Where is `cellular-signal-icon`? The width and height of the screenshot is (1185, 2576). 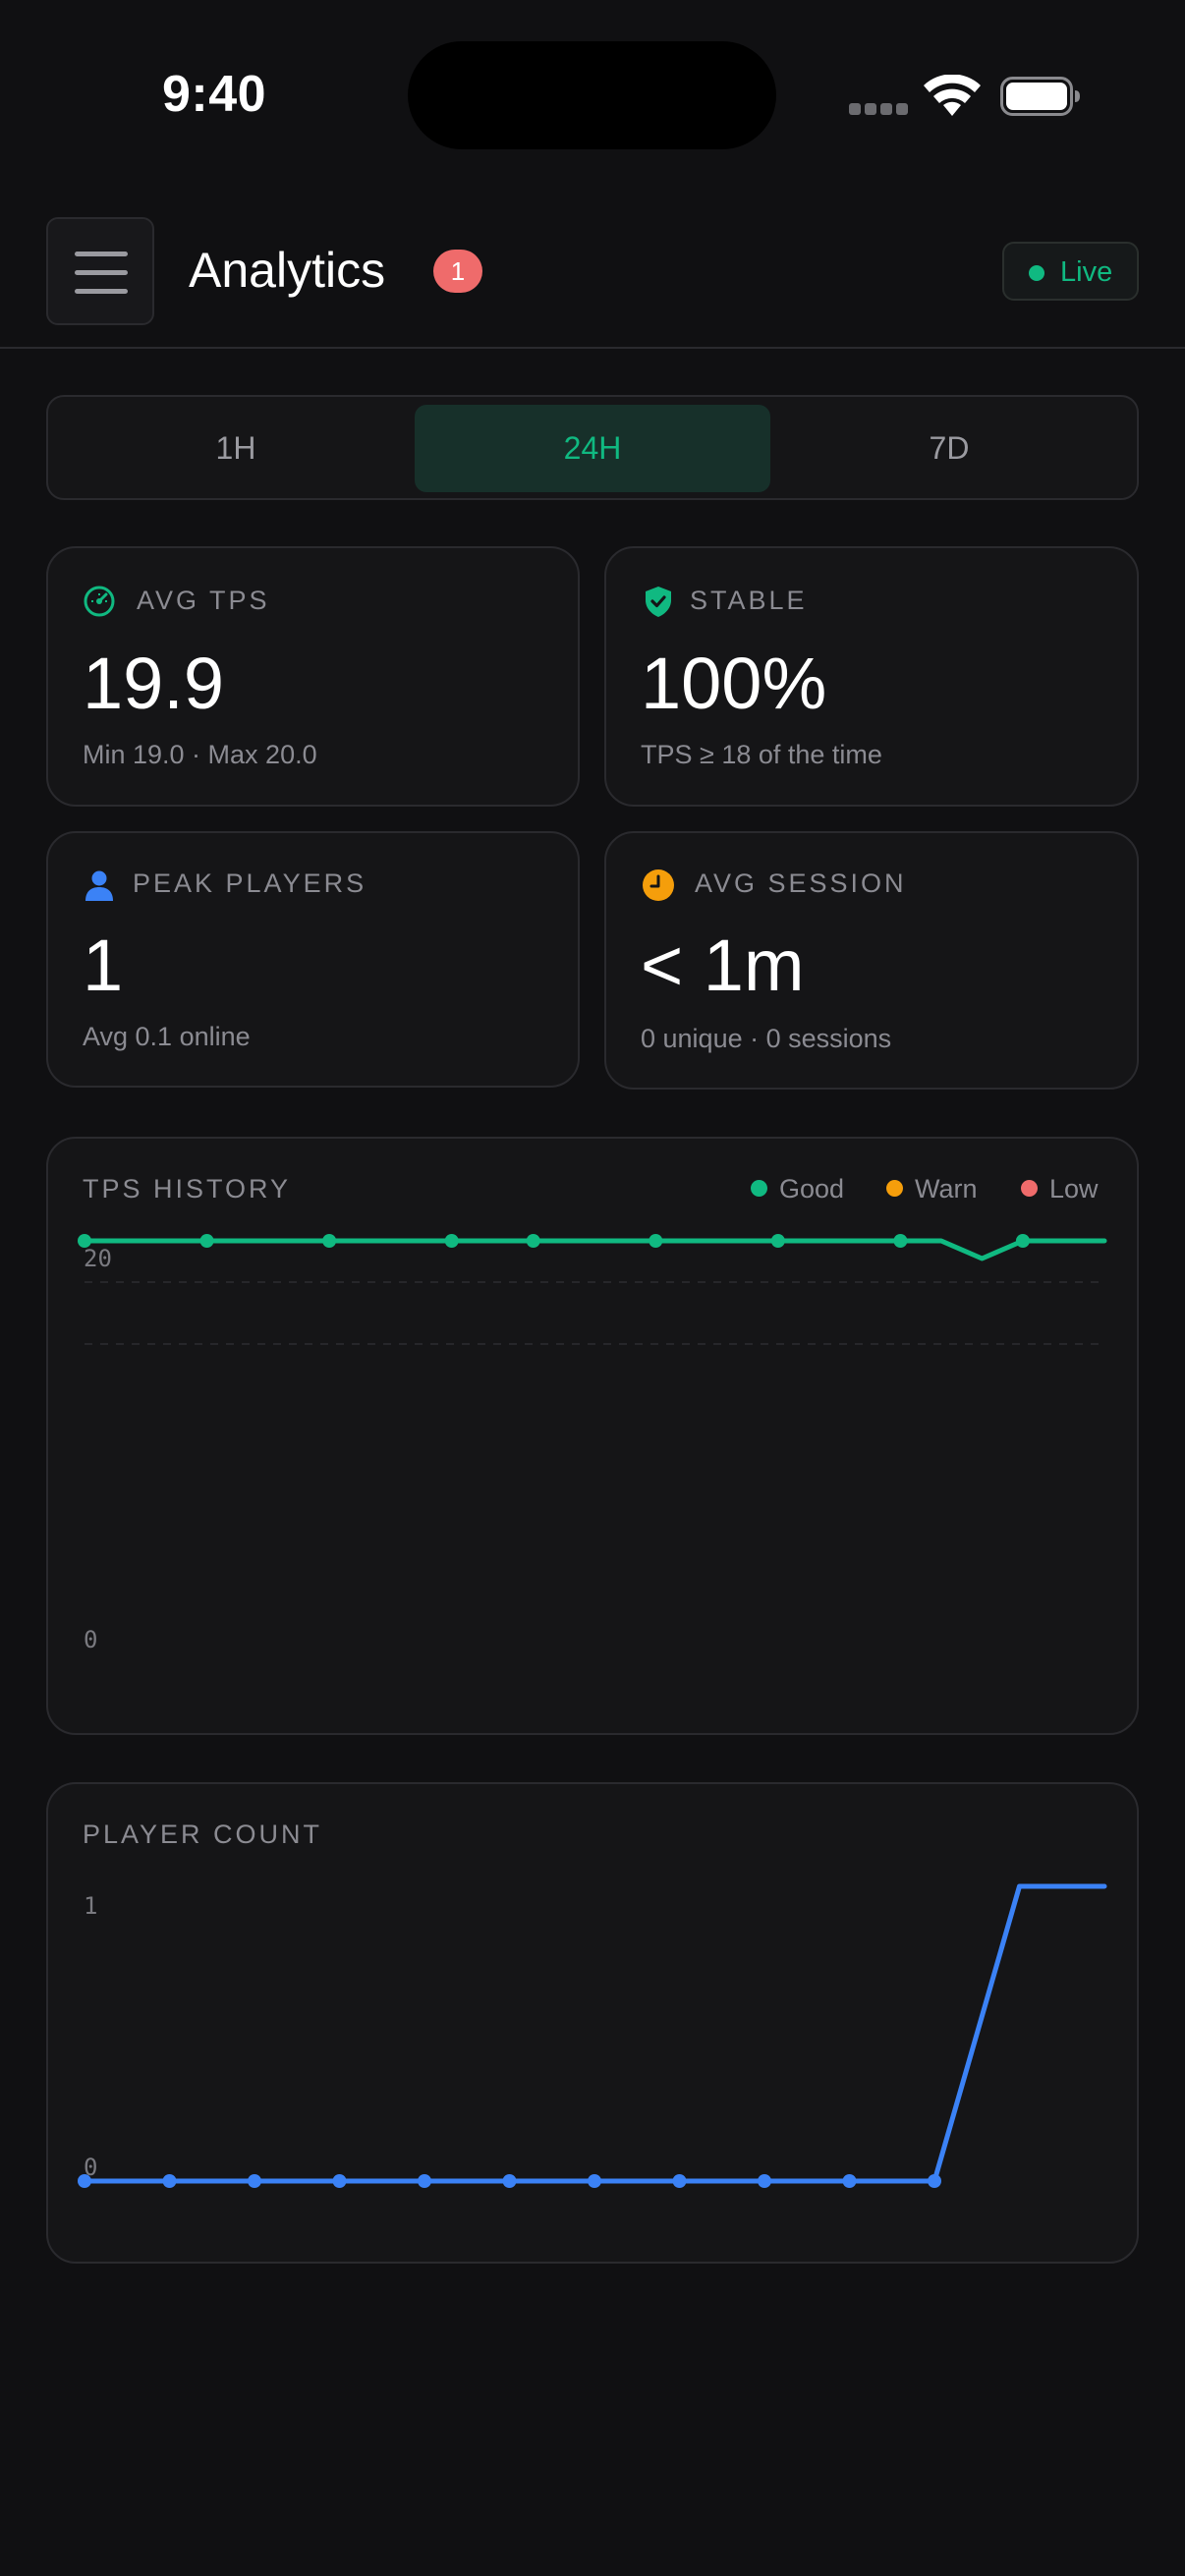 cellular-signal-icon is located at coordinates (879, 109).